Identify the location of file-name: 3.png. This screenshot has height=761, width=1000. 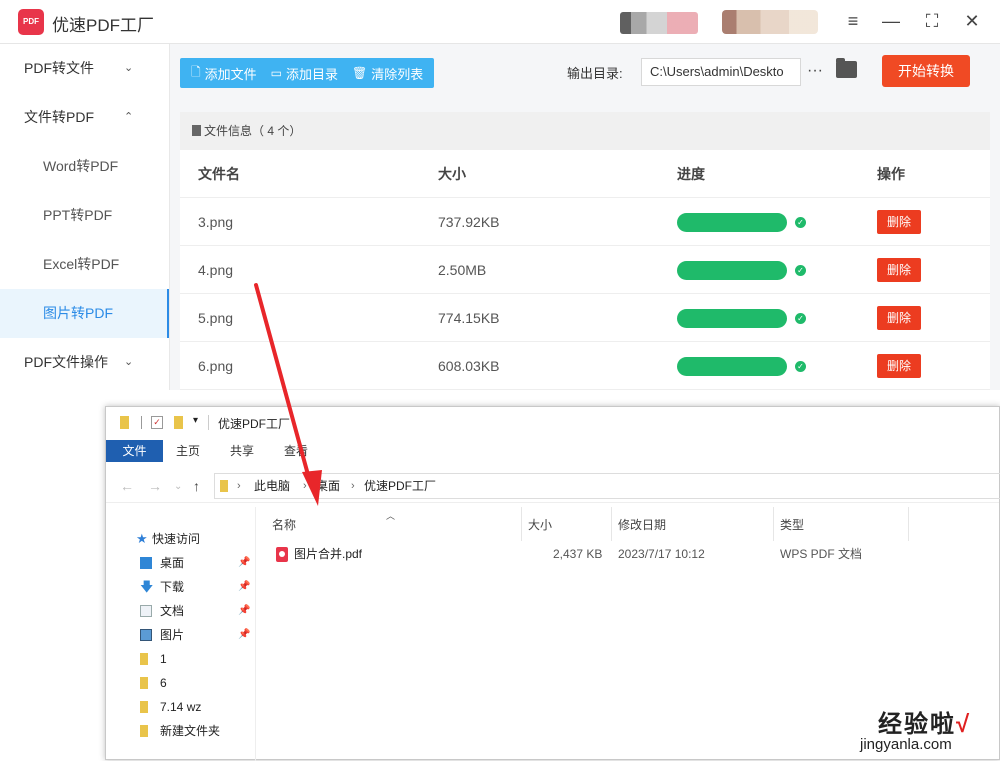
(216, 222).